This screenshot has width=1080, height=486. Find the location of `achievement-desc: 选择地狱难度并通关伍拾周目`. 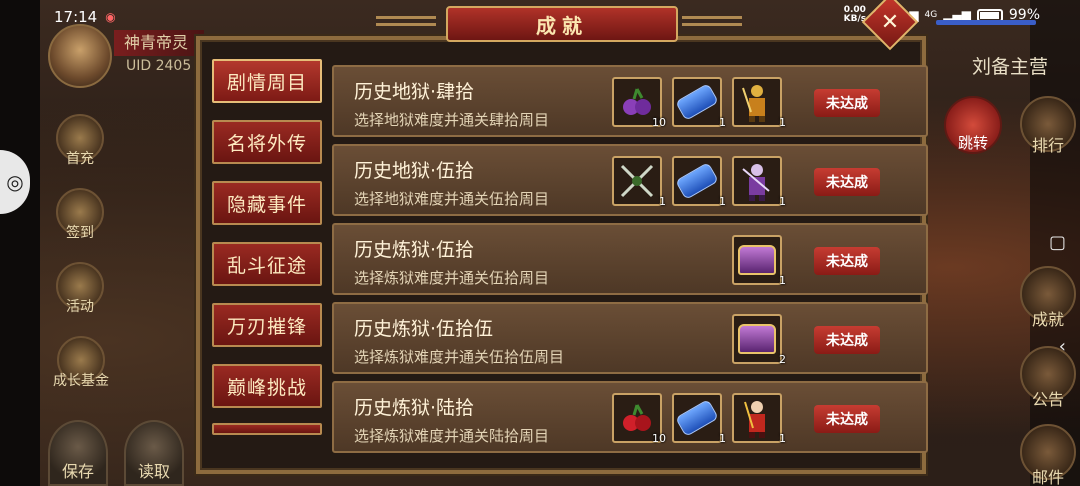

achievement-desc: 选择地狱难度并通关伍拾周目 is located at coordinates (452, 199).